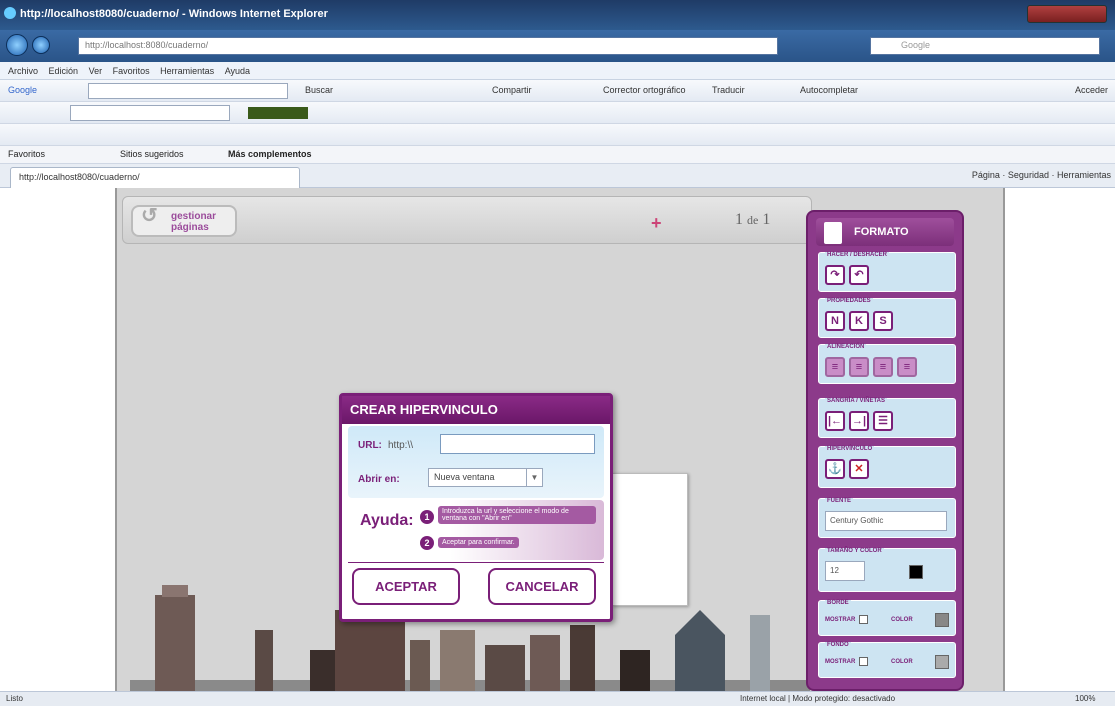  What do you see at coordinates (859, 275) in the screenshot?
I see `redo-icon: ↶` at bounding box center [859, 275].